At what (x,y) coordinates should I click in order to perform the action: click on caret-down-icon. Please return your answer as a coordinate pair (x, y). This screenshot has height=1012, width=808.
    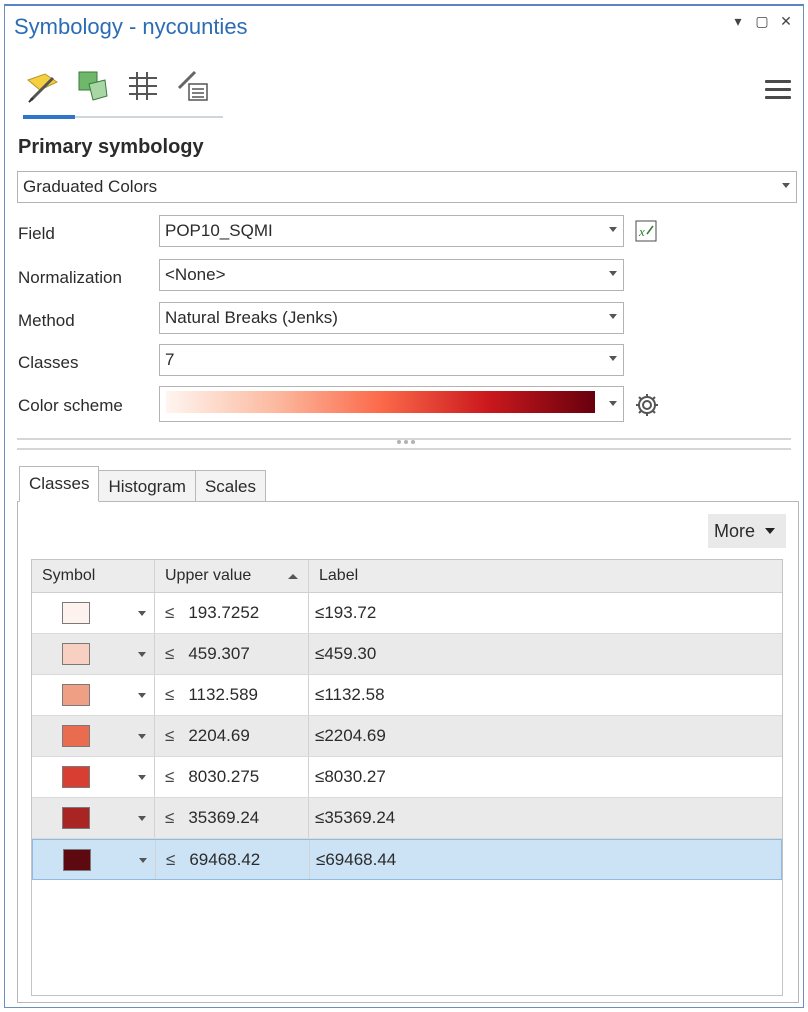
    Looking at the image, I should click on (770, 531).